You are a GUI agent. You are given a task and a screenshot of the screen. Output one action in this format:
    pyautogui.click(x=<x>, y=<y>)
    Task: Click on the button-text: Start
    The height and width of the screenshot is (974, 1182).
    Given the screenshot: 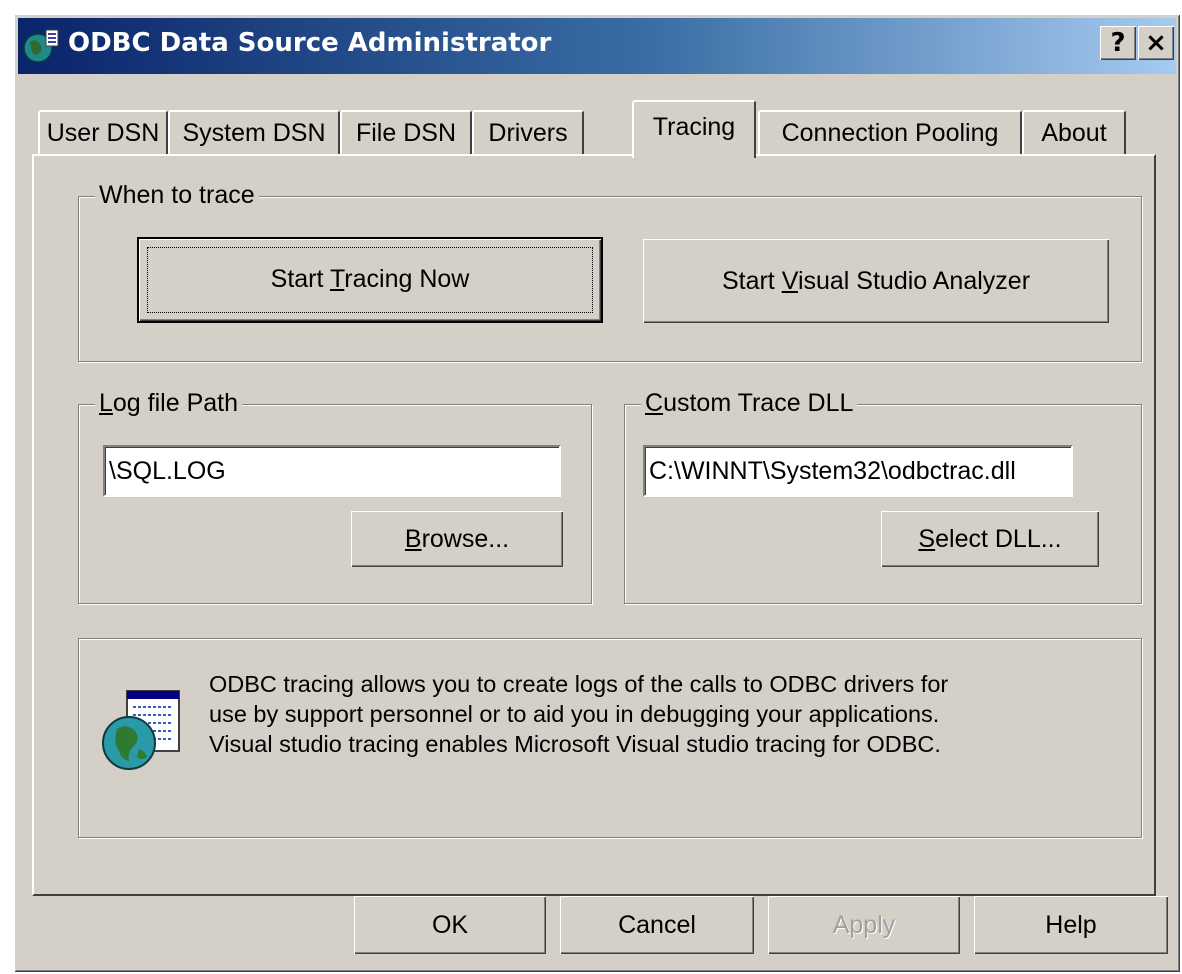 What is the action you would take?
    pyautogui.click(x=751, y=281)
    